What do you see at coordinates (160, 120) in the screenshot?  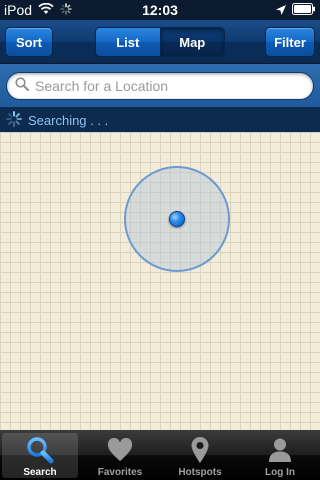 I see `searching-status-bar: Searching . . .` at bounding box center [160, 120].